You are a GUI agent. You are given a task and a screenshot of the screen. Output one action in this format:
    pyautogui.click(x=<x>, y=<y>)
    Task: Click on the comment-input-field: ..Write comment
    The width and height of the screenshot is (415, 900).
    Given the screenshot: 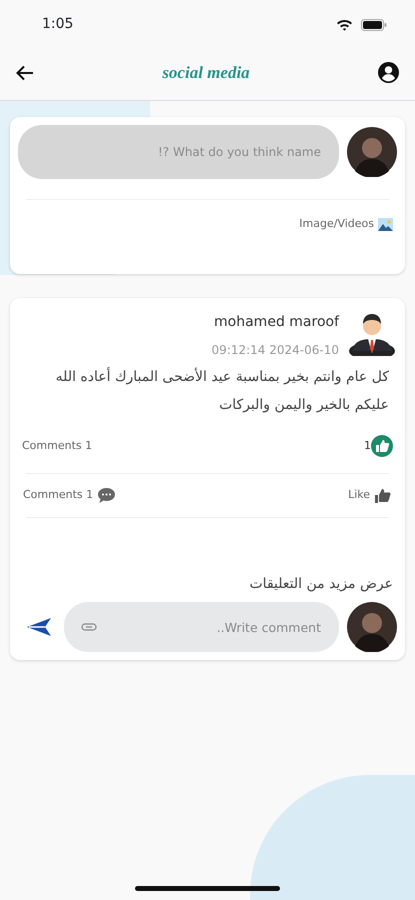 What is the action you would take?
    pyautogui.click(x=201, y=627)
    